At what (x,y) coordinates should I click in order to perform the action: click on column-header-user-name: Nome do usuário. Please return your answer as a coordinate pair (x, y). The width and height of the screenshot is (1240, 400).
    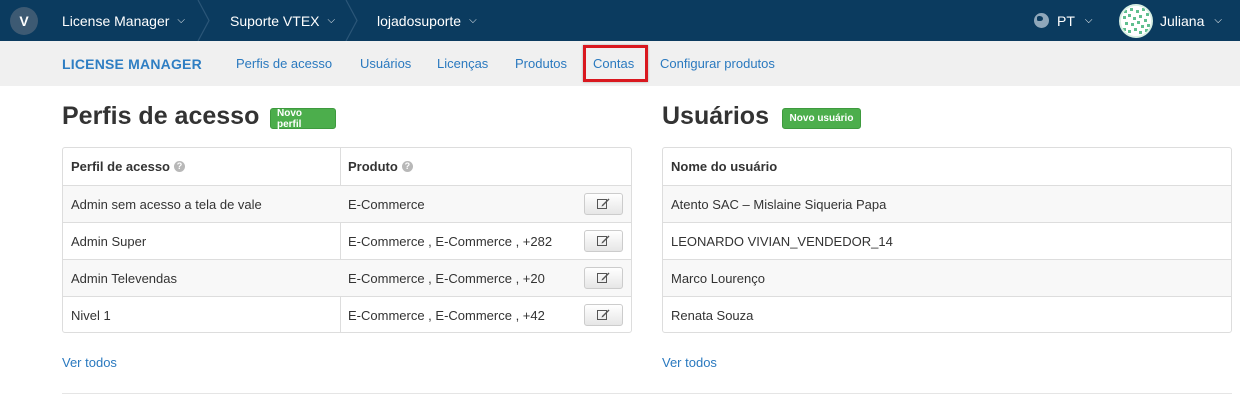
    Looking at the image, I should click on (724, 166).